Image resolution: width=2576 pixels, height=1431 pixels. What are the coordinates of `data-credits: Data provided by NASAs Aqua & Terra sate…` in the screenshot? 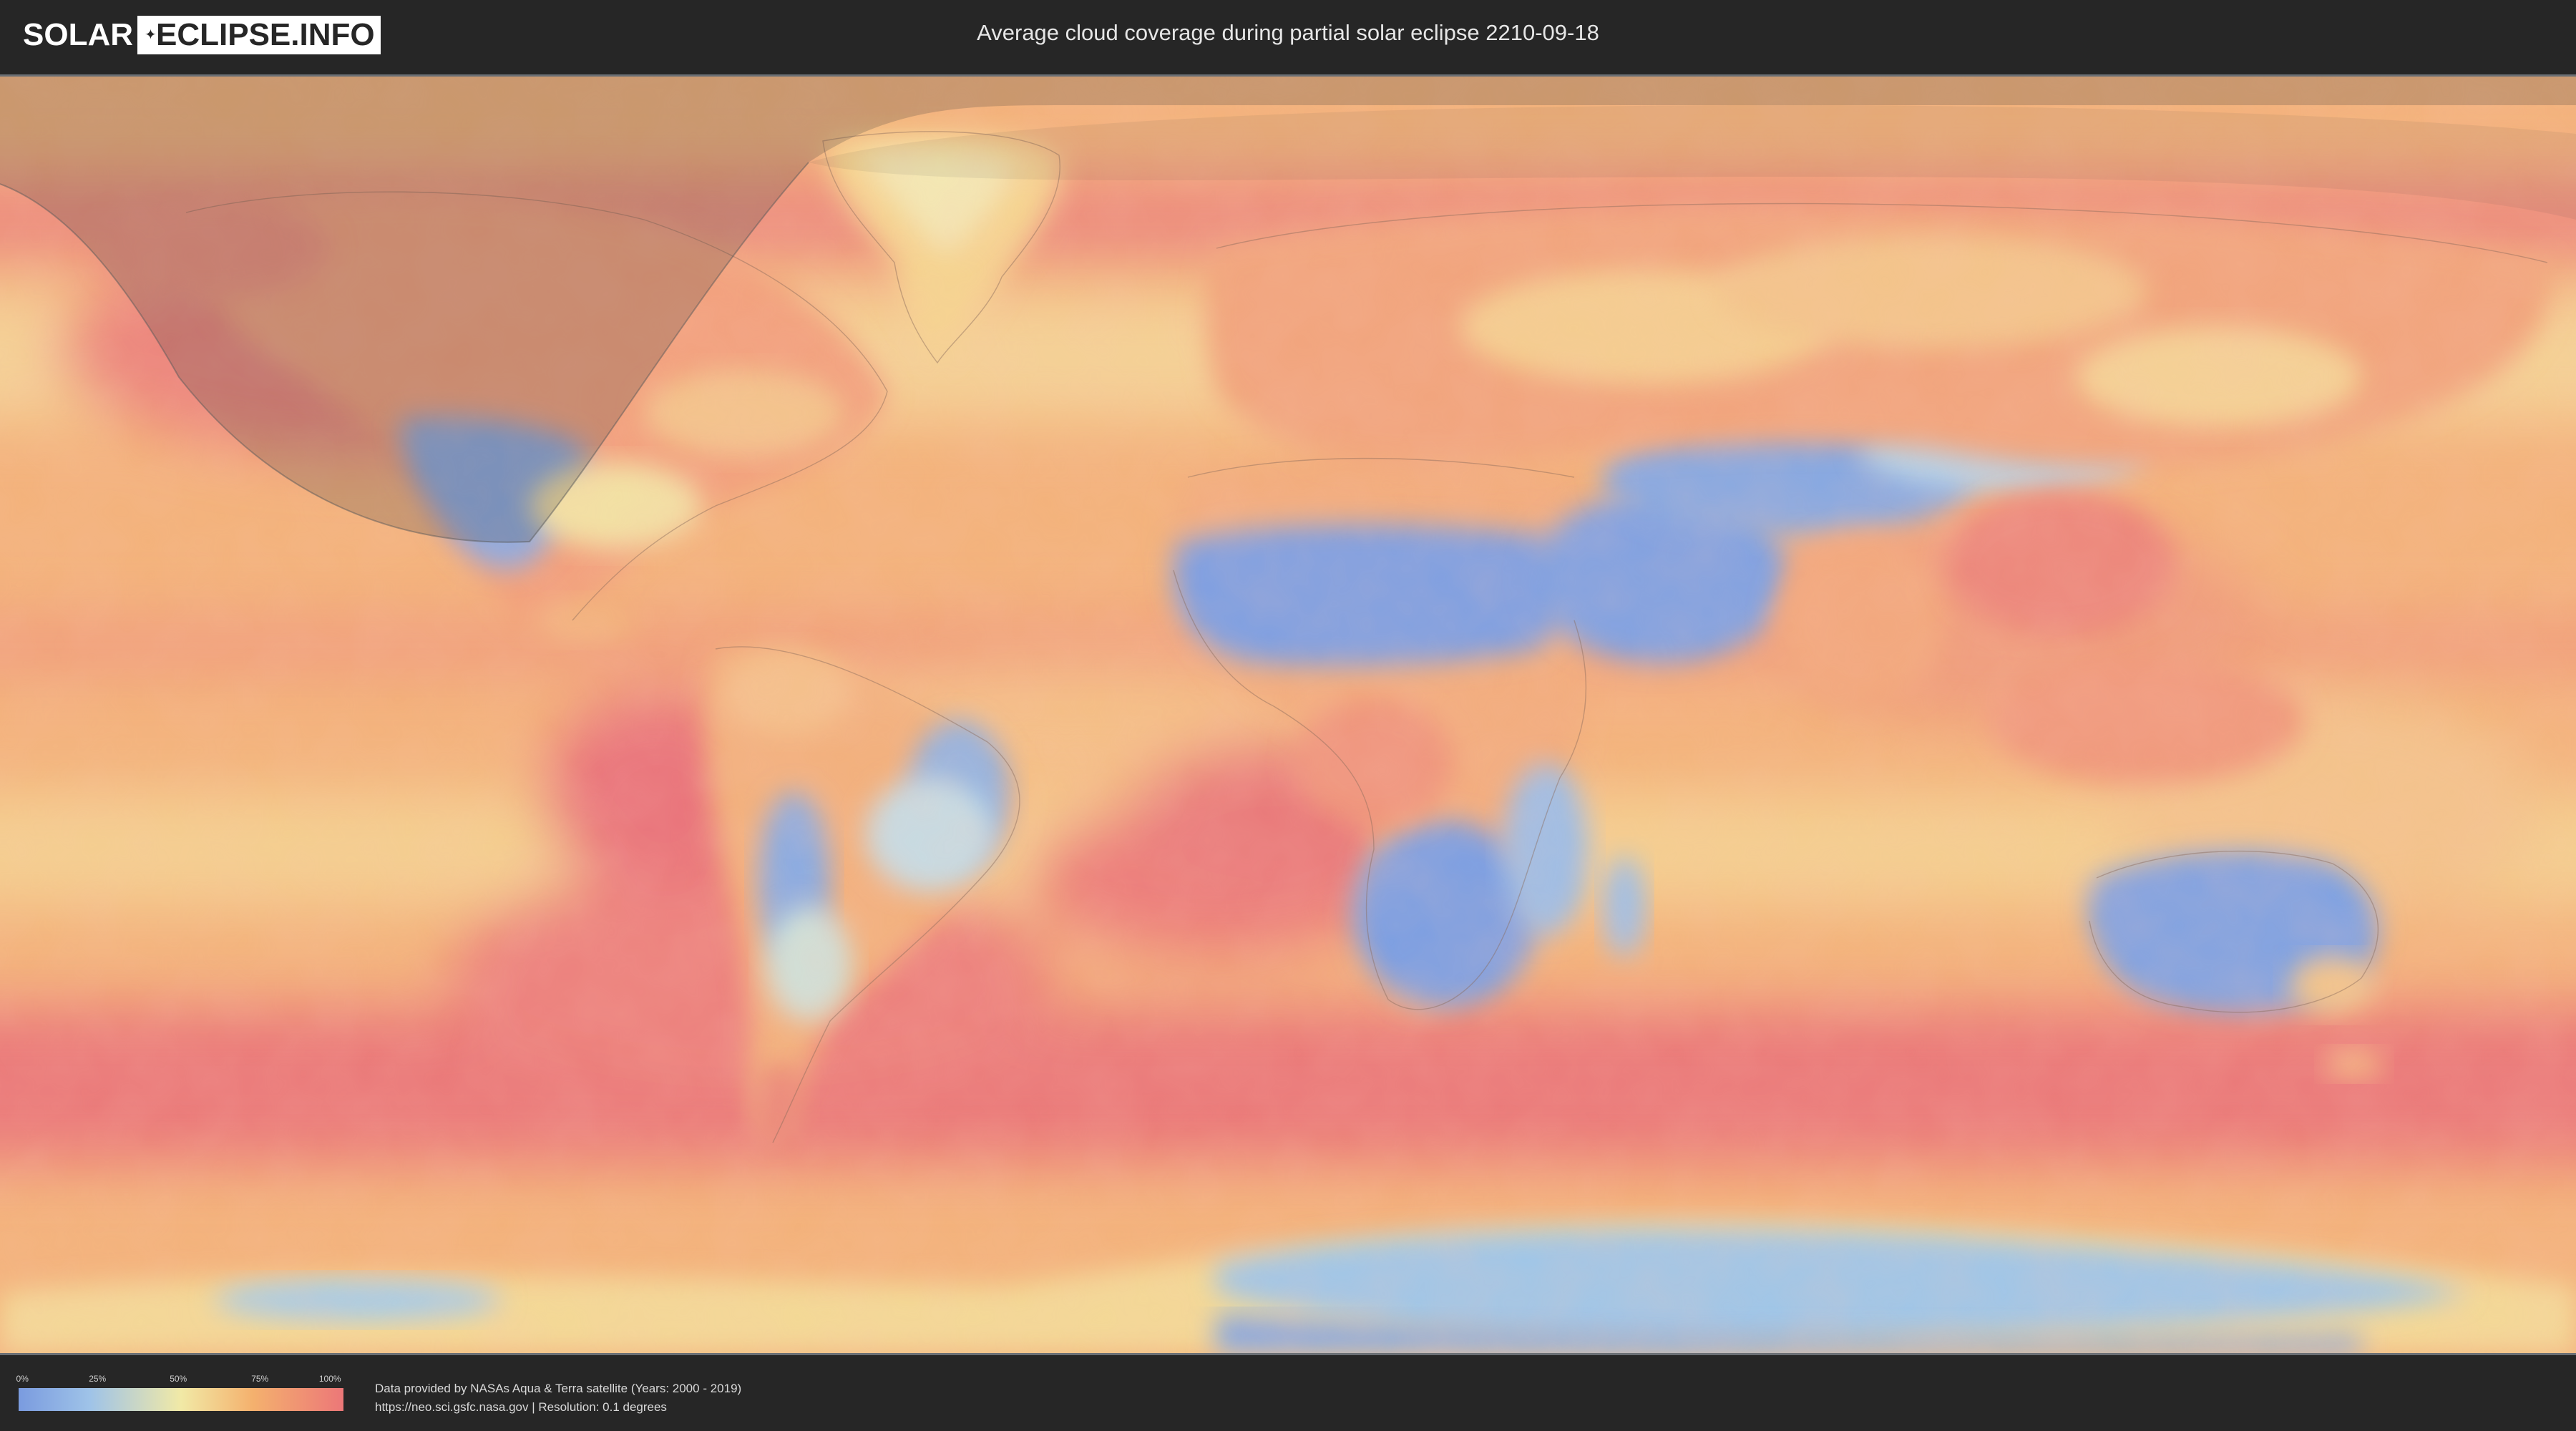 It's located at (558, 1398).